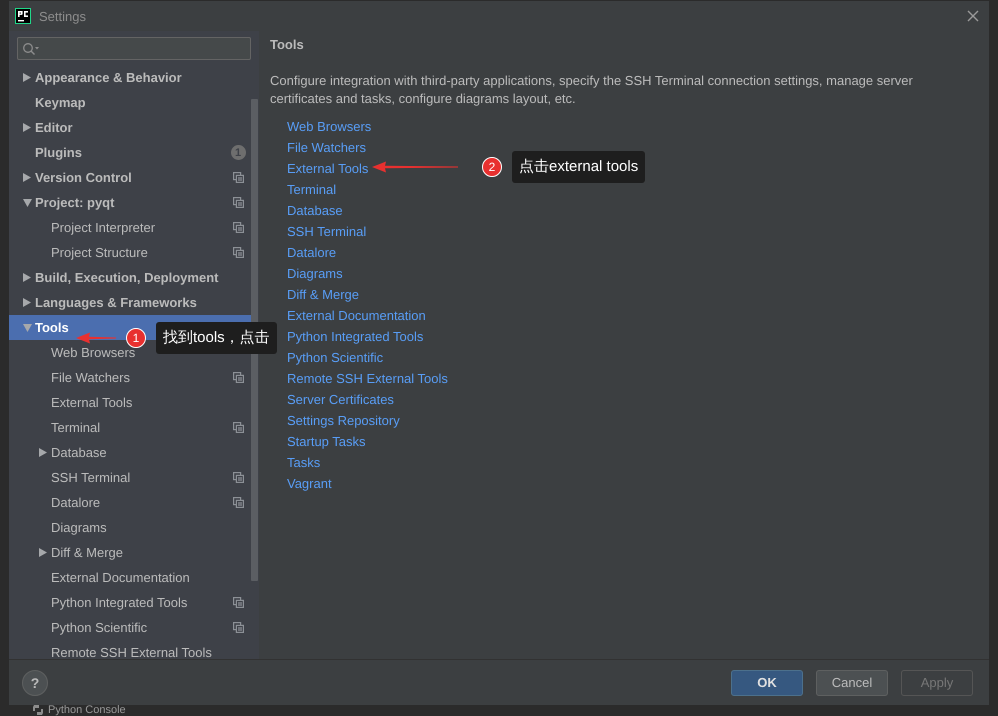  What do you see at coordinates (79, 452) in the screenshot?
I see `tree-item-label: Database` at bounding box center [79, 452].